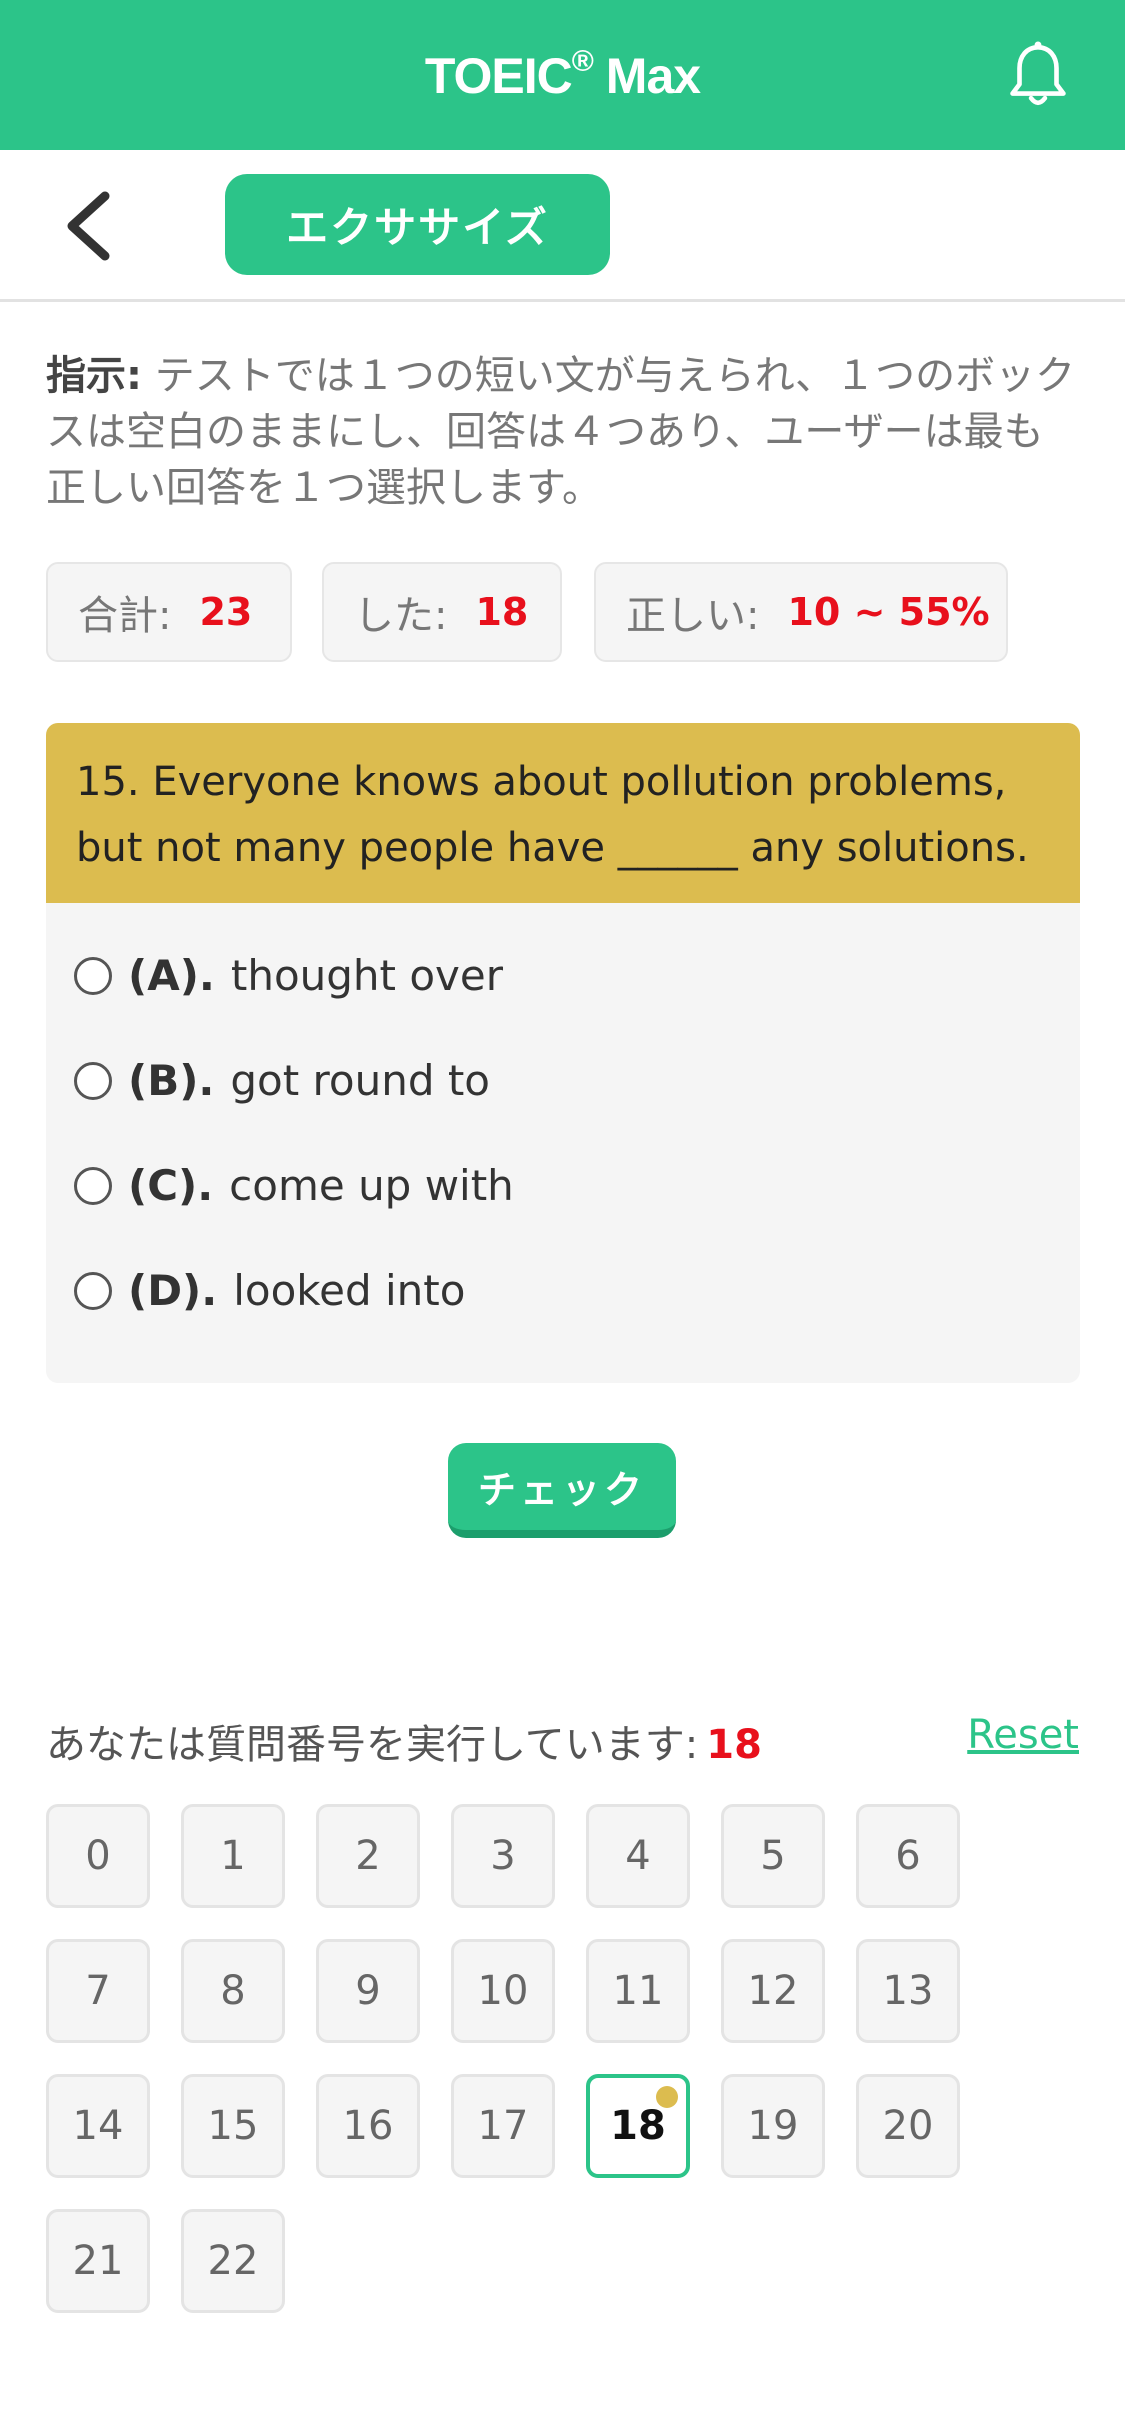 The width and height of the screenshot is (1125, 2436). I want to click on question-number-label: 19, so click(773, 2126).